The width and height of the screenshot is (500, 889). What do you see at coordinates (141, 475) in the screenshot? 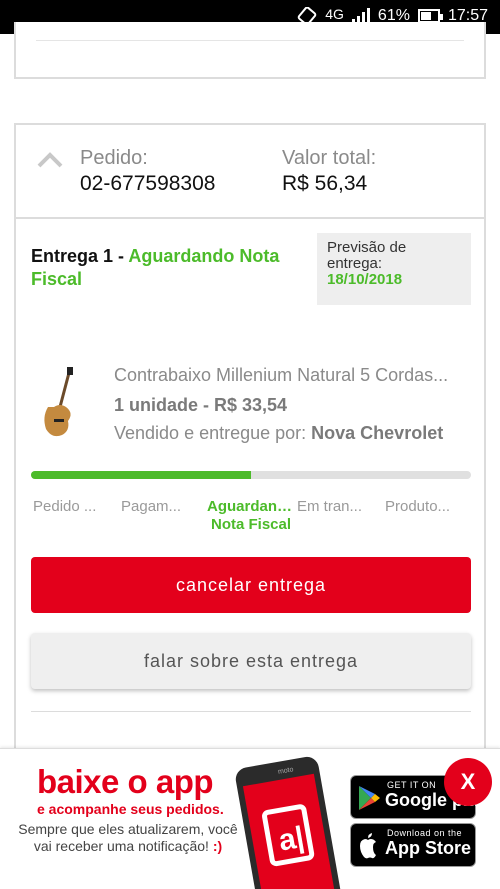
I see `progress-fill` at bounding box center [141, 475].